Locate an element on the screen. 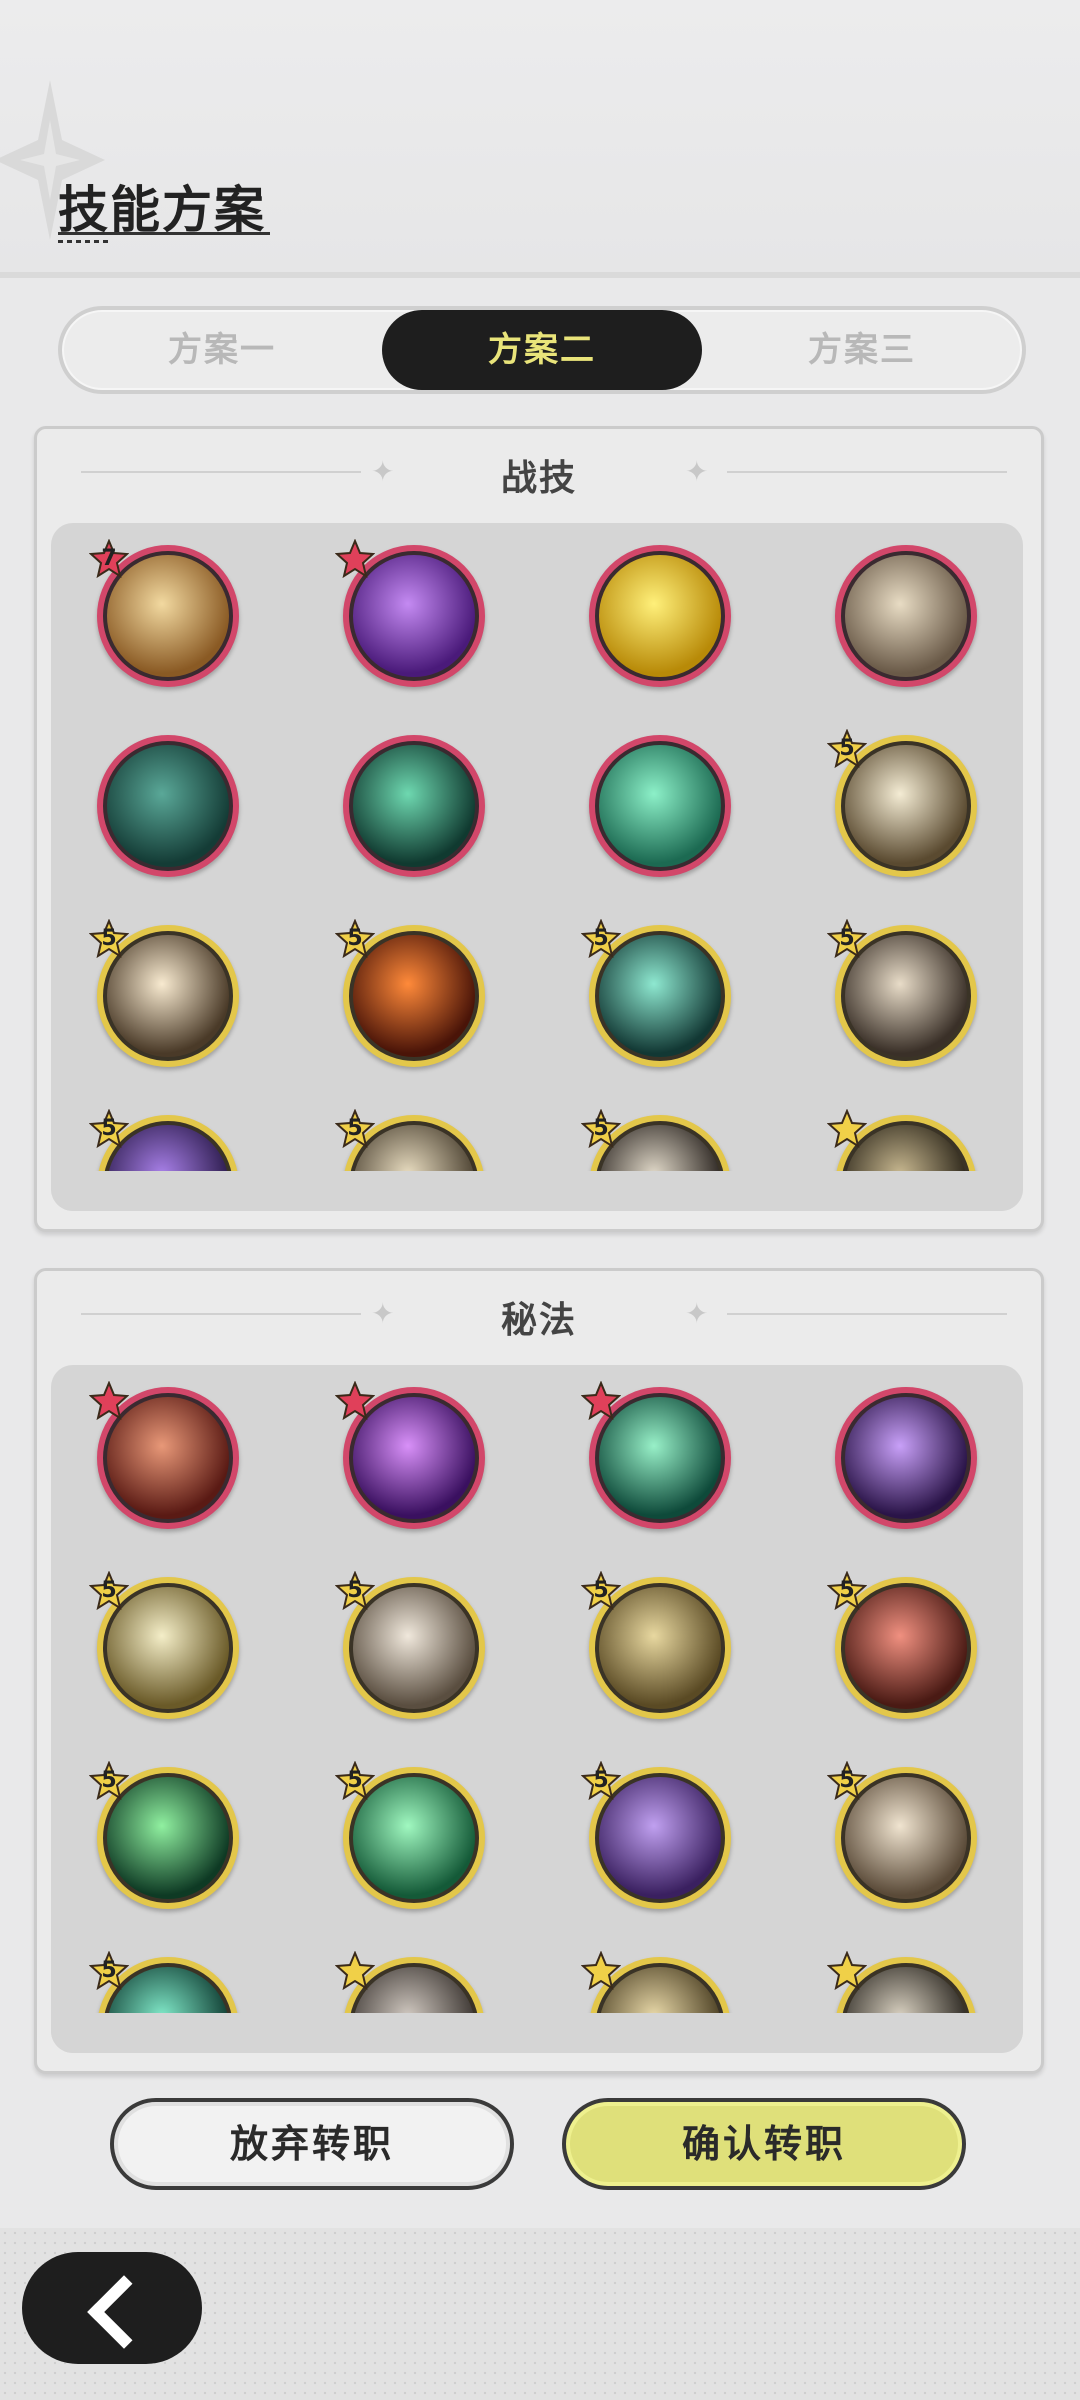 The height and width of the screenshot is (2400, 1080). plan-tabs: 方案一 方案二 方案三 is located at coordinates (542, 350).